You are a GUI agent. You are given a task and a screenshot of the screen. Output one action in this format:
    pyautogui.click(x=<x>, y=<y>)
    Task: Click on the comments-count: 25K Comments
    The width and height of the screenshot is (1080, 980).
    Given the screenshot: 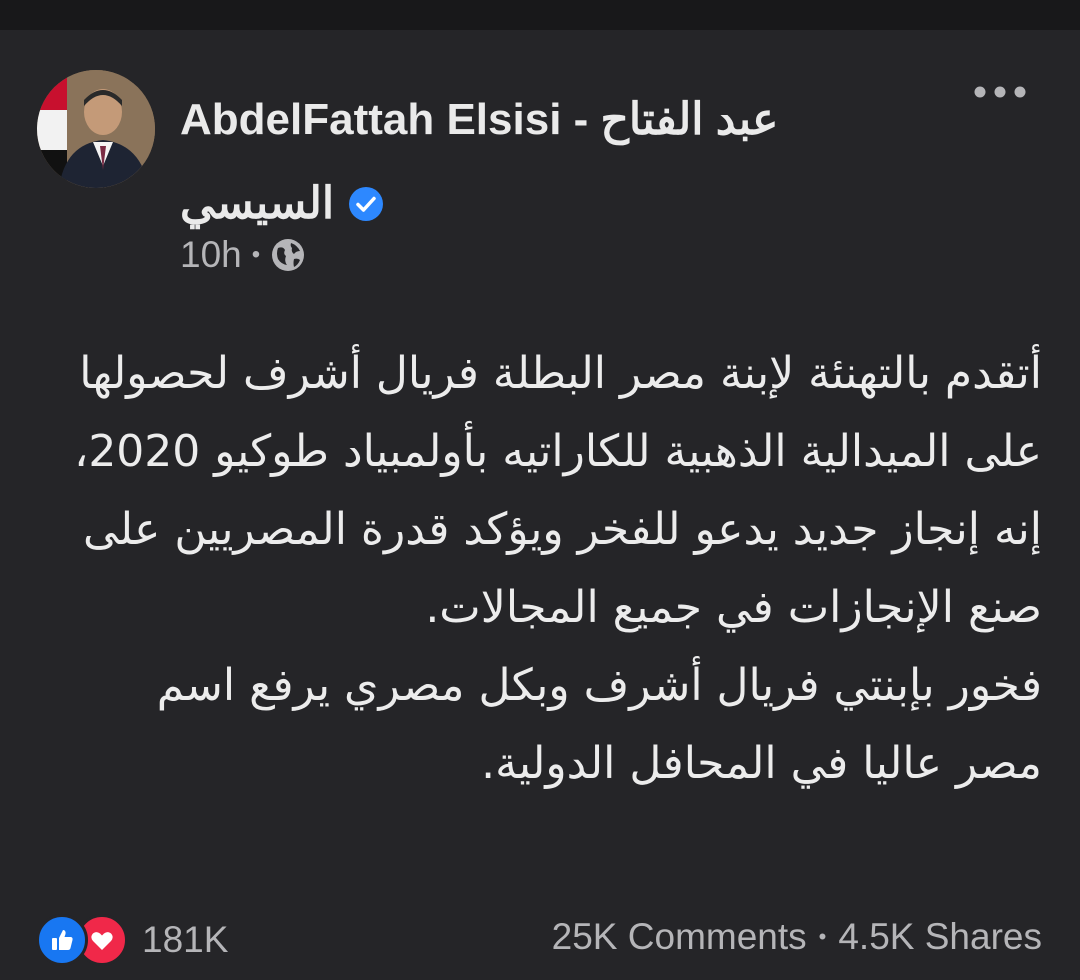 What is the action you would take?
    pyautogui.click(x=679, y=937)
    